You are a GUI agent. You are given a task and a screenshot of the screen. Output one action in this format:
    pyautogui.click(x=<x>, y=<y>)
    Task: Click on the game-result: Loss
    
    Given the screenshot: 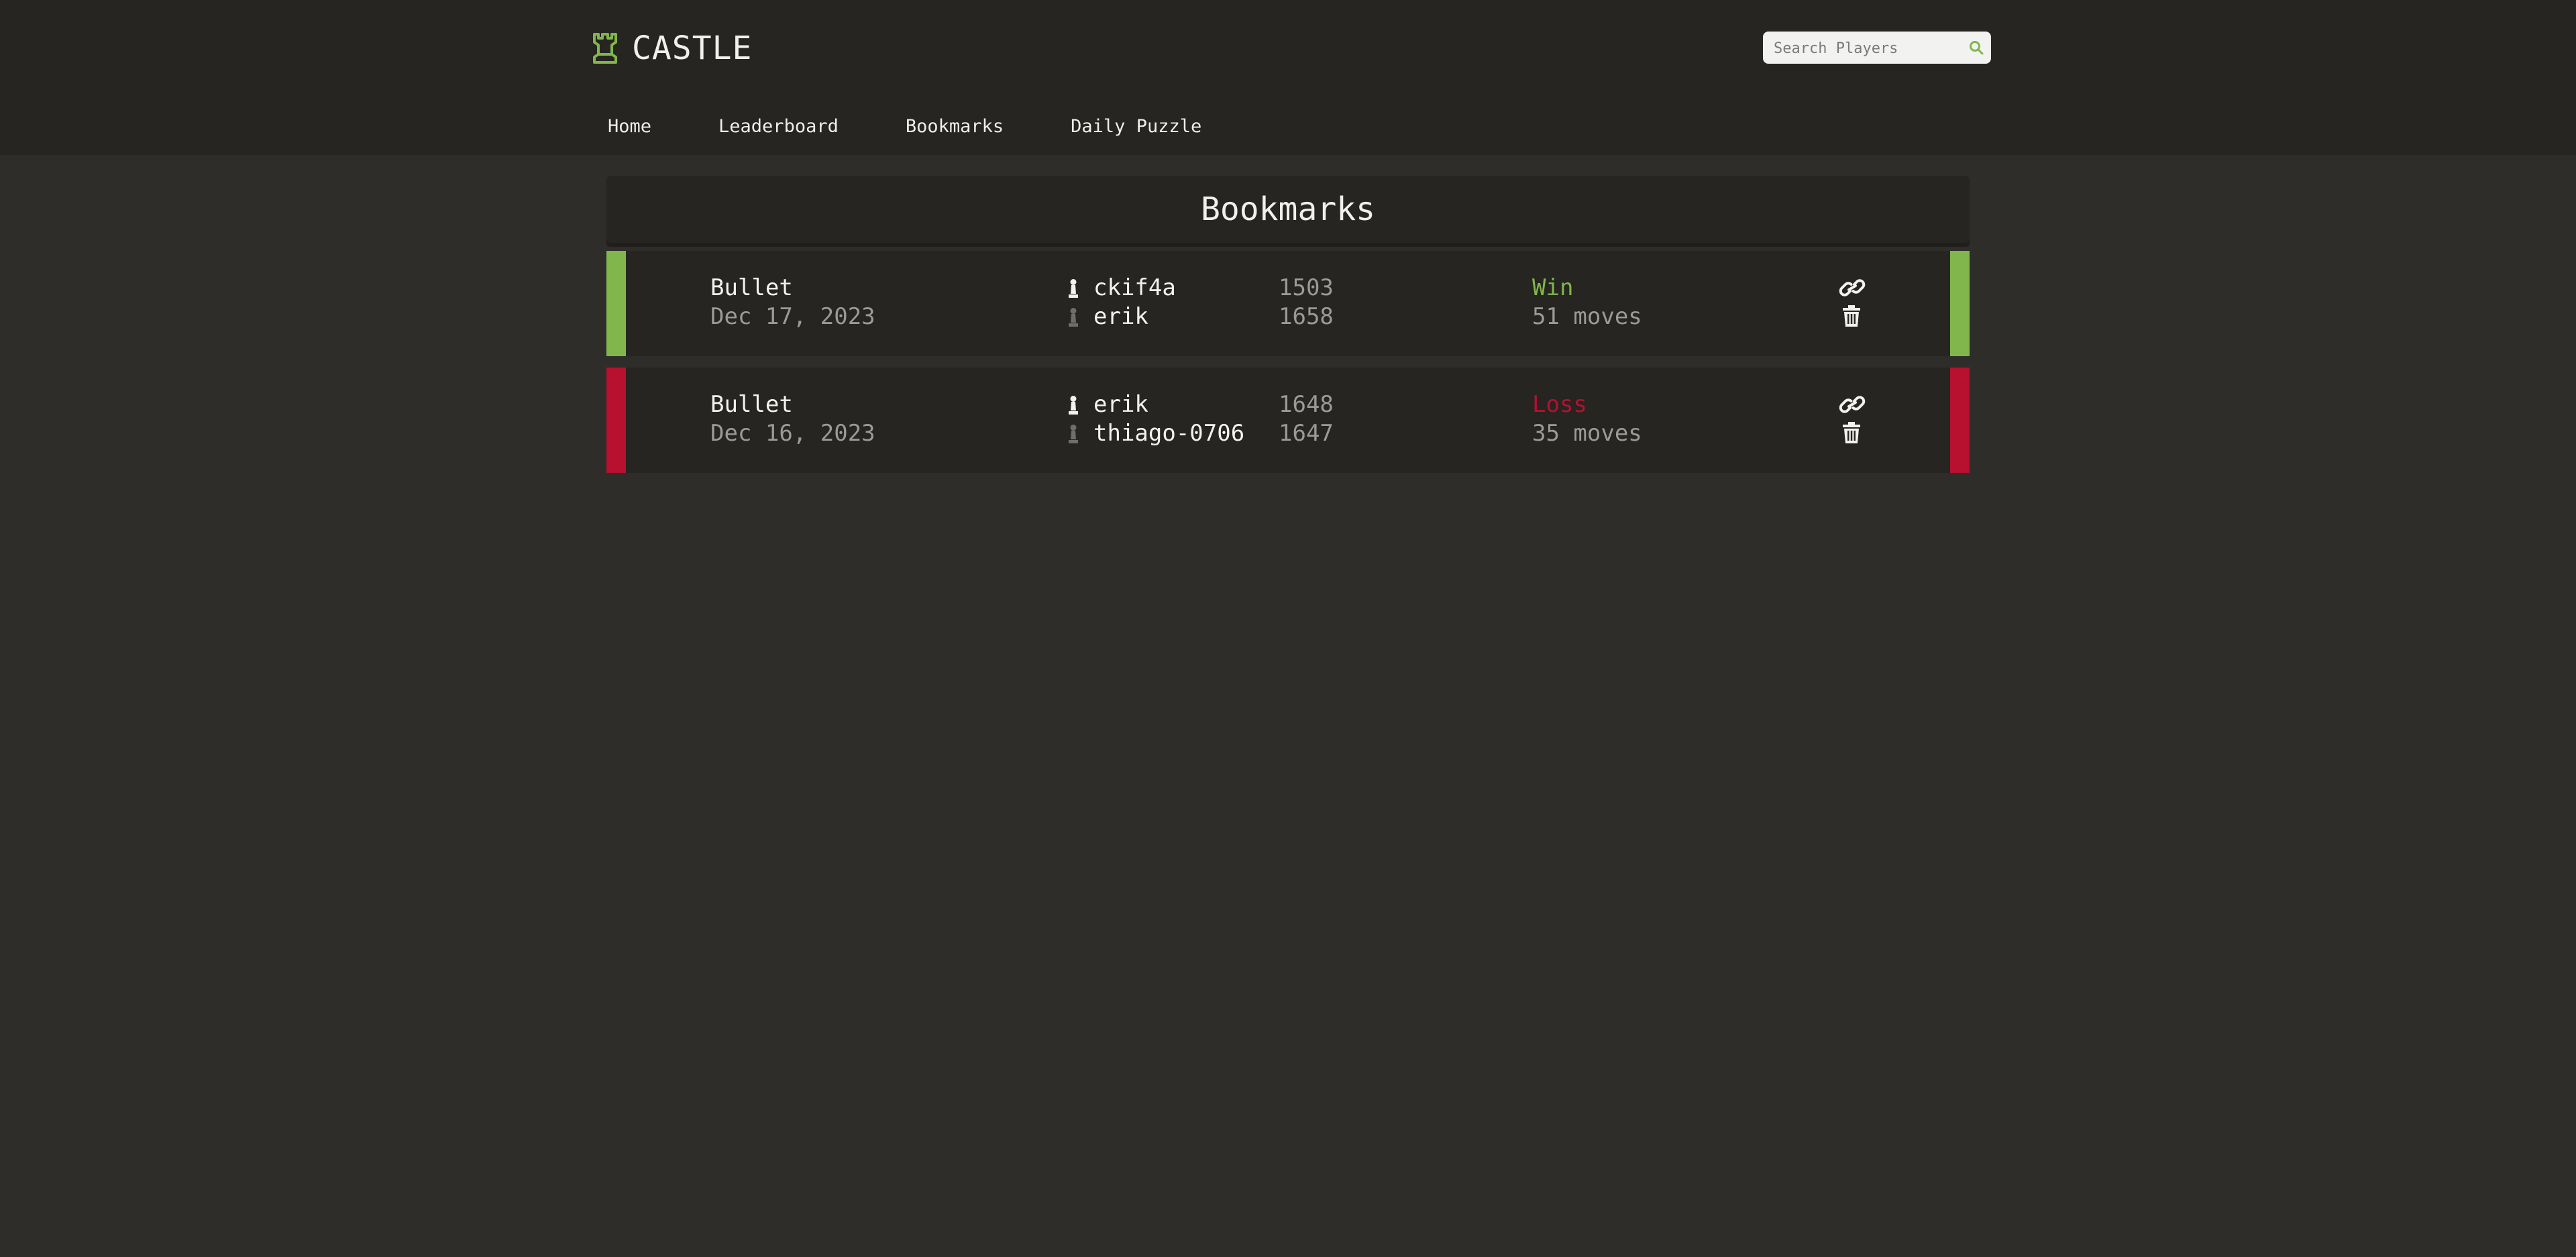 What is the action you would take?
    pyautogui.click(x=1559, y=404)
    